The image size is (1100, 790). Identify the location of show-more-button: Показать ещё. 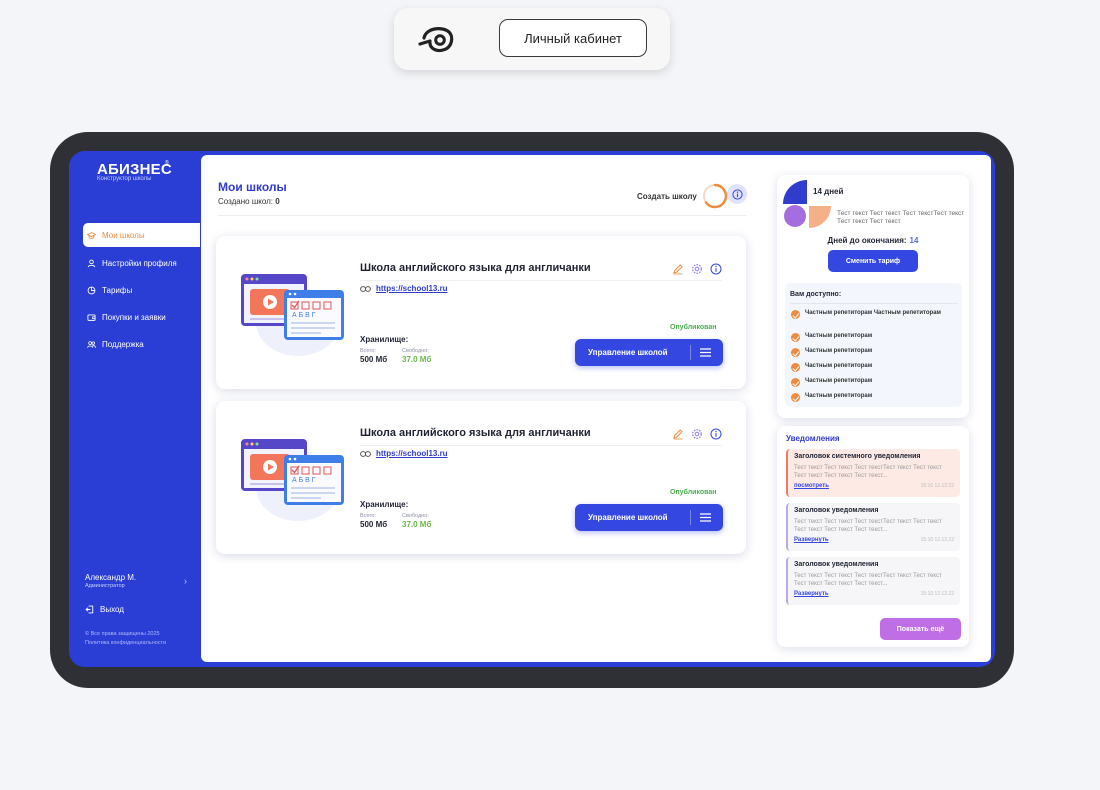
(920, 629).